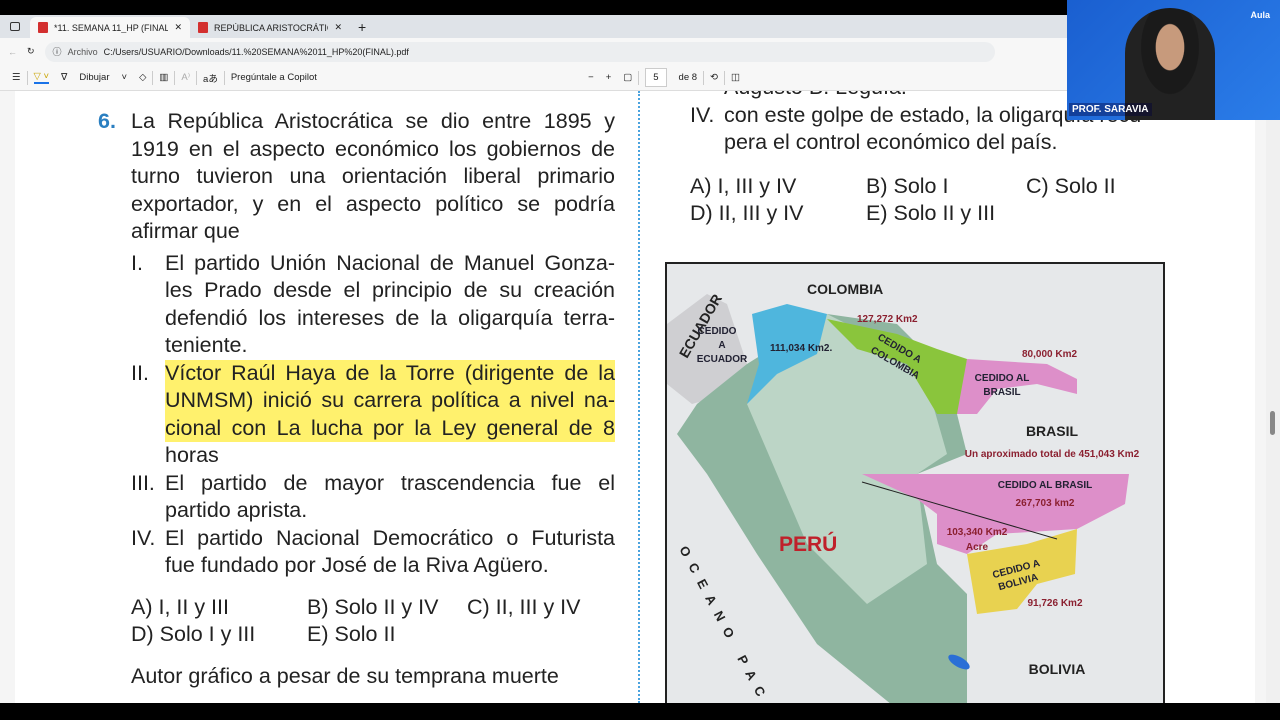 The image size is (1280, 720). Describe the element at coordinates (140, 372) in the screenshot. I see `statement-number: II.` at that location.